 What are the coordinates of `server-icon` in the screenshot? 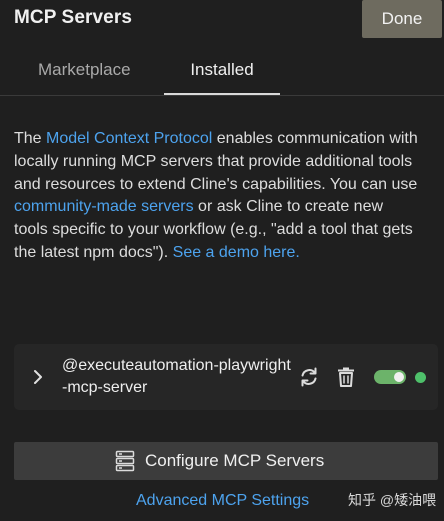 It's located at (125, 461).